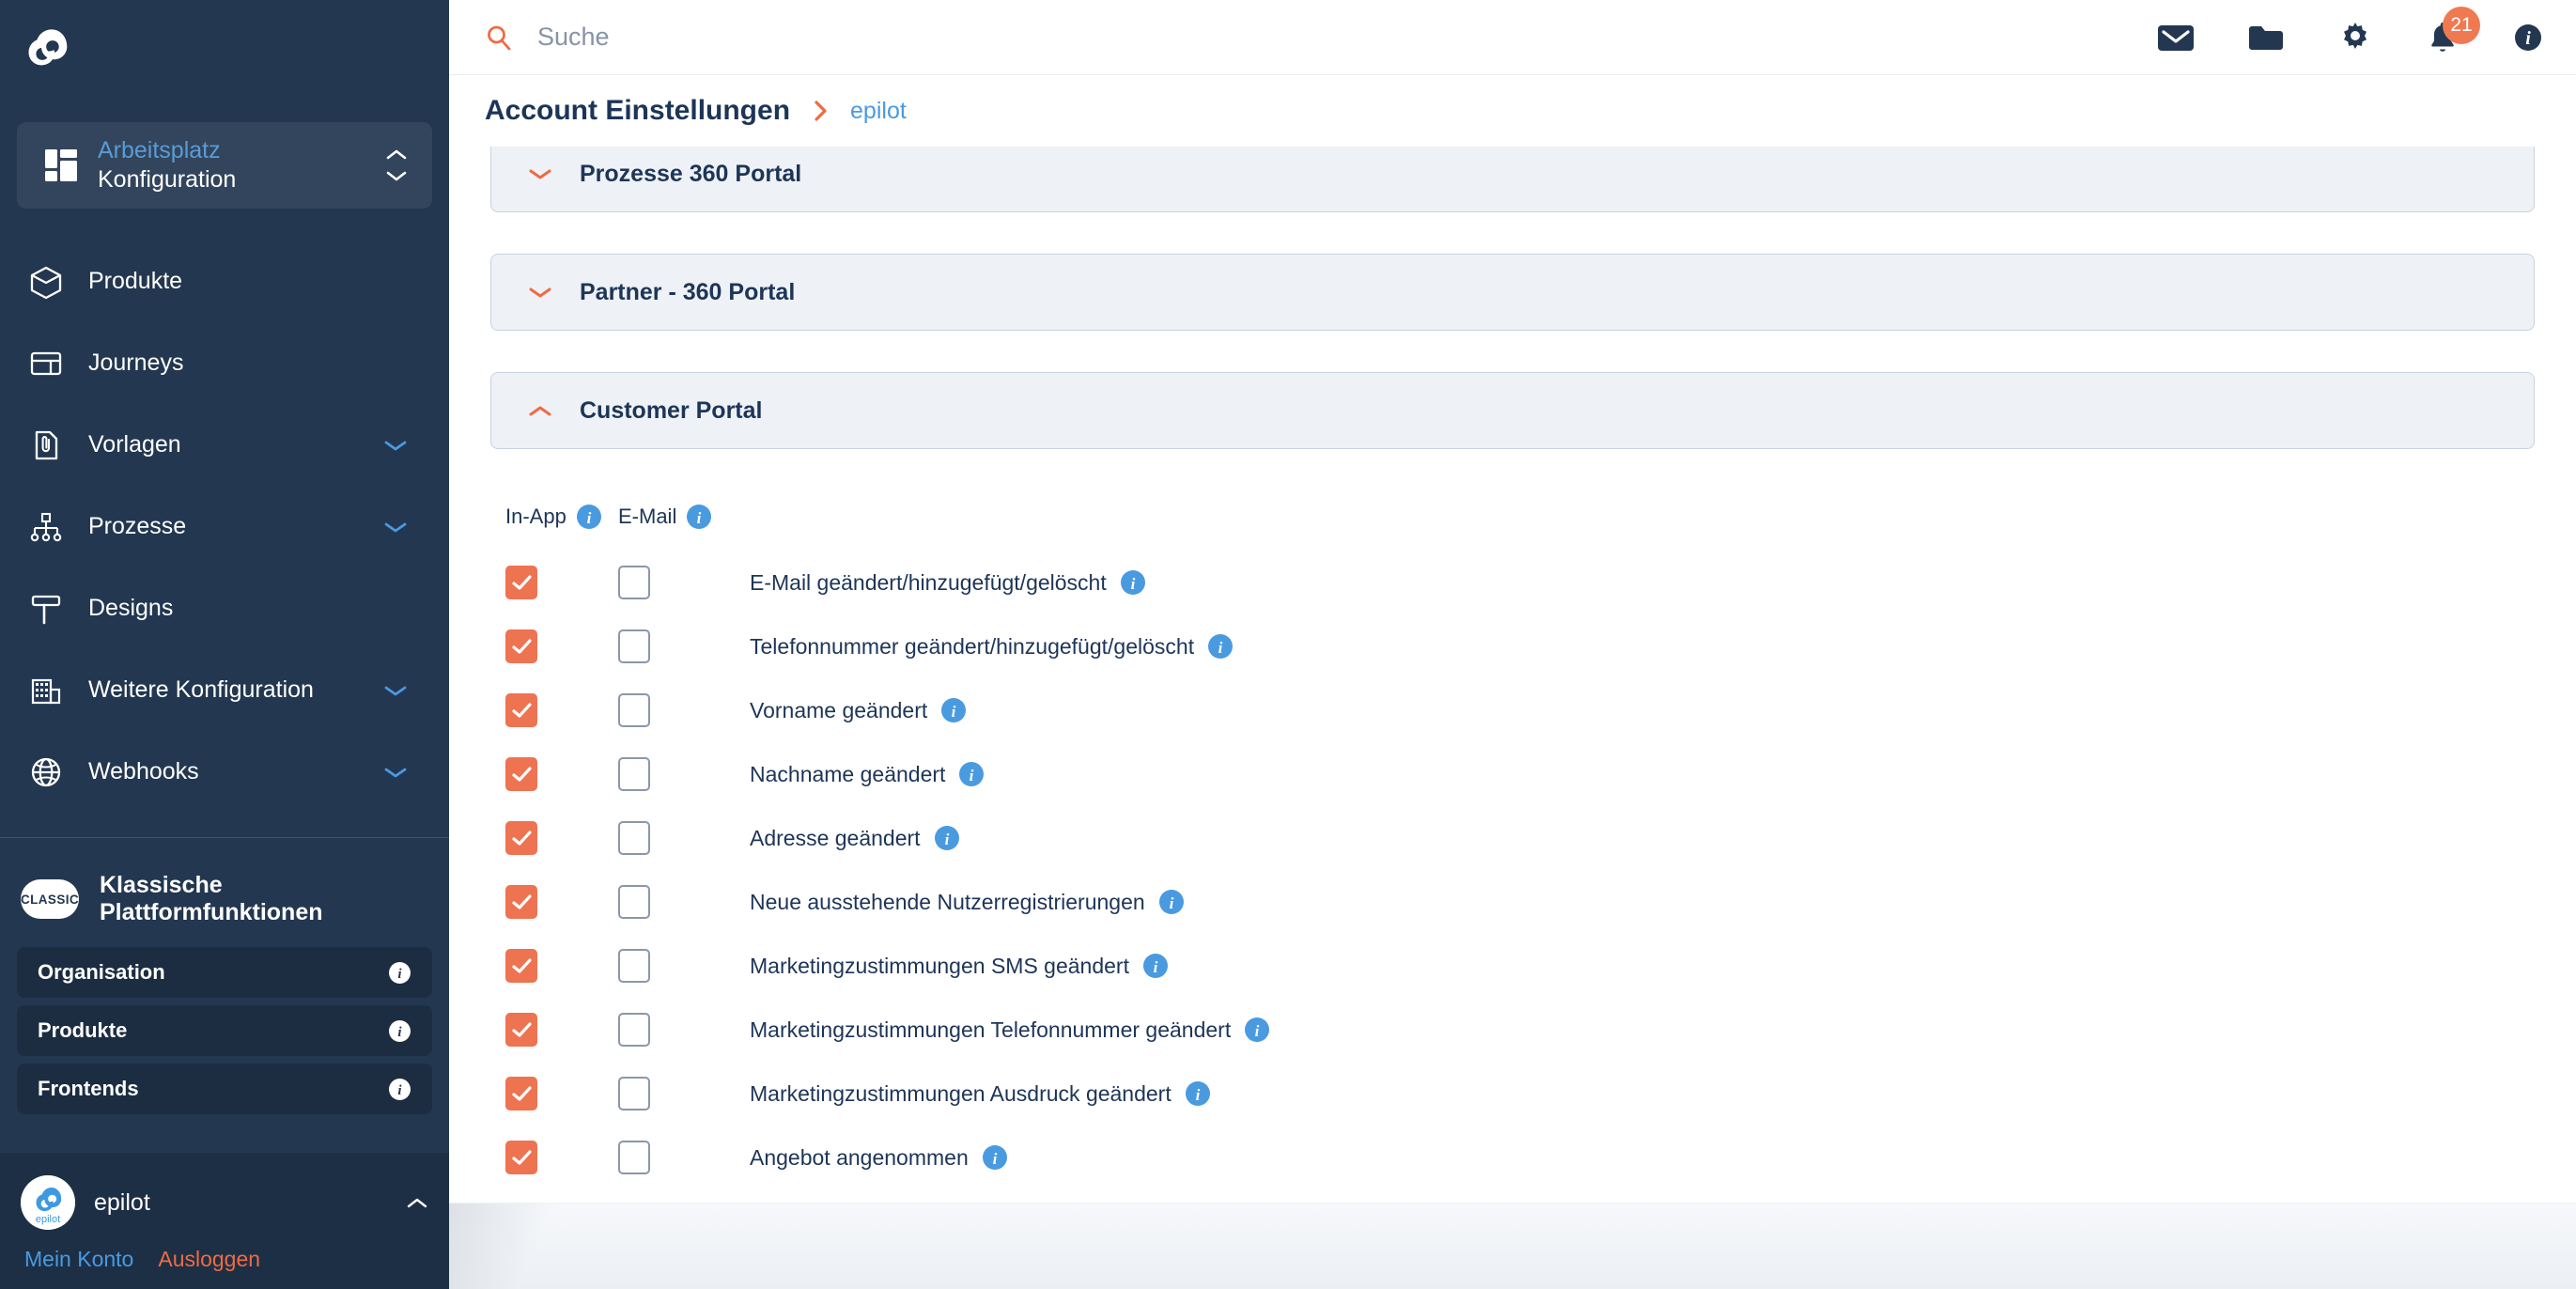  I want to click on breadcrumb-link: epilot, so click(879, 111).